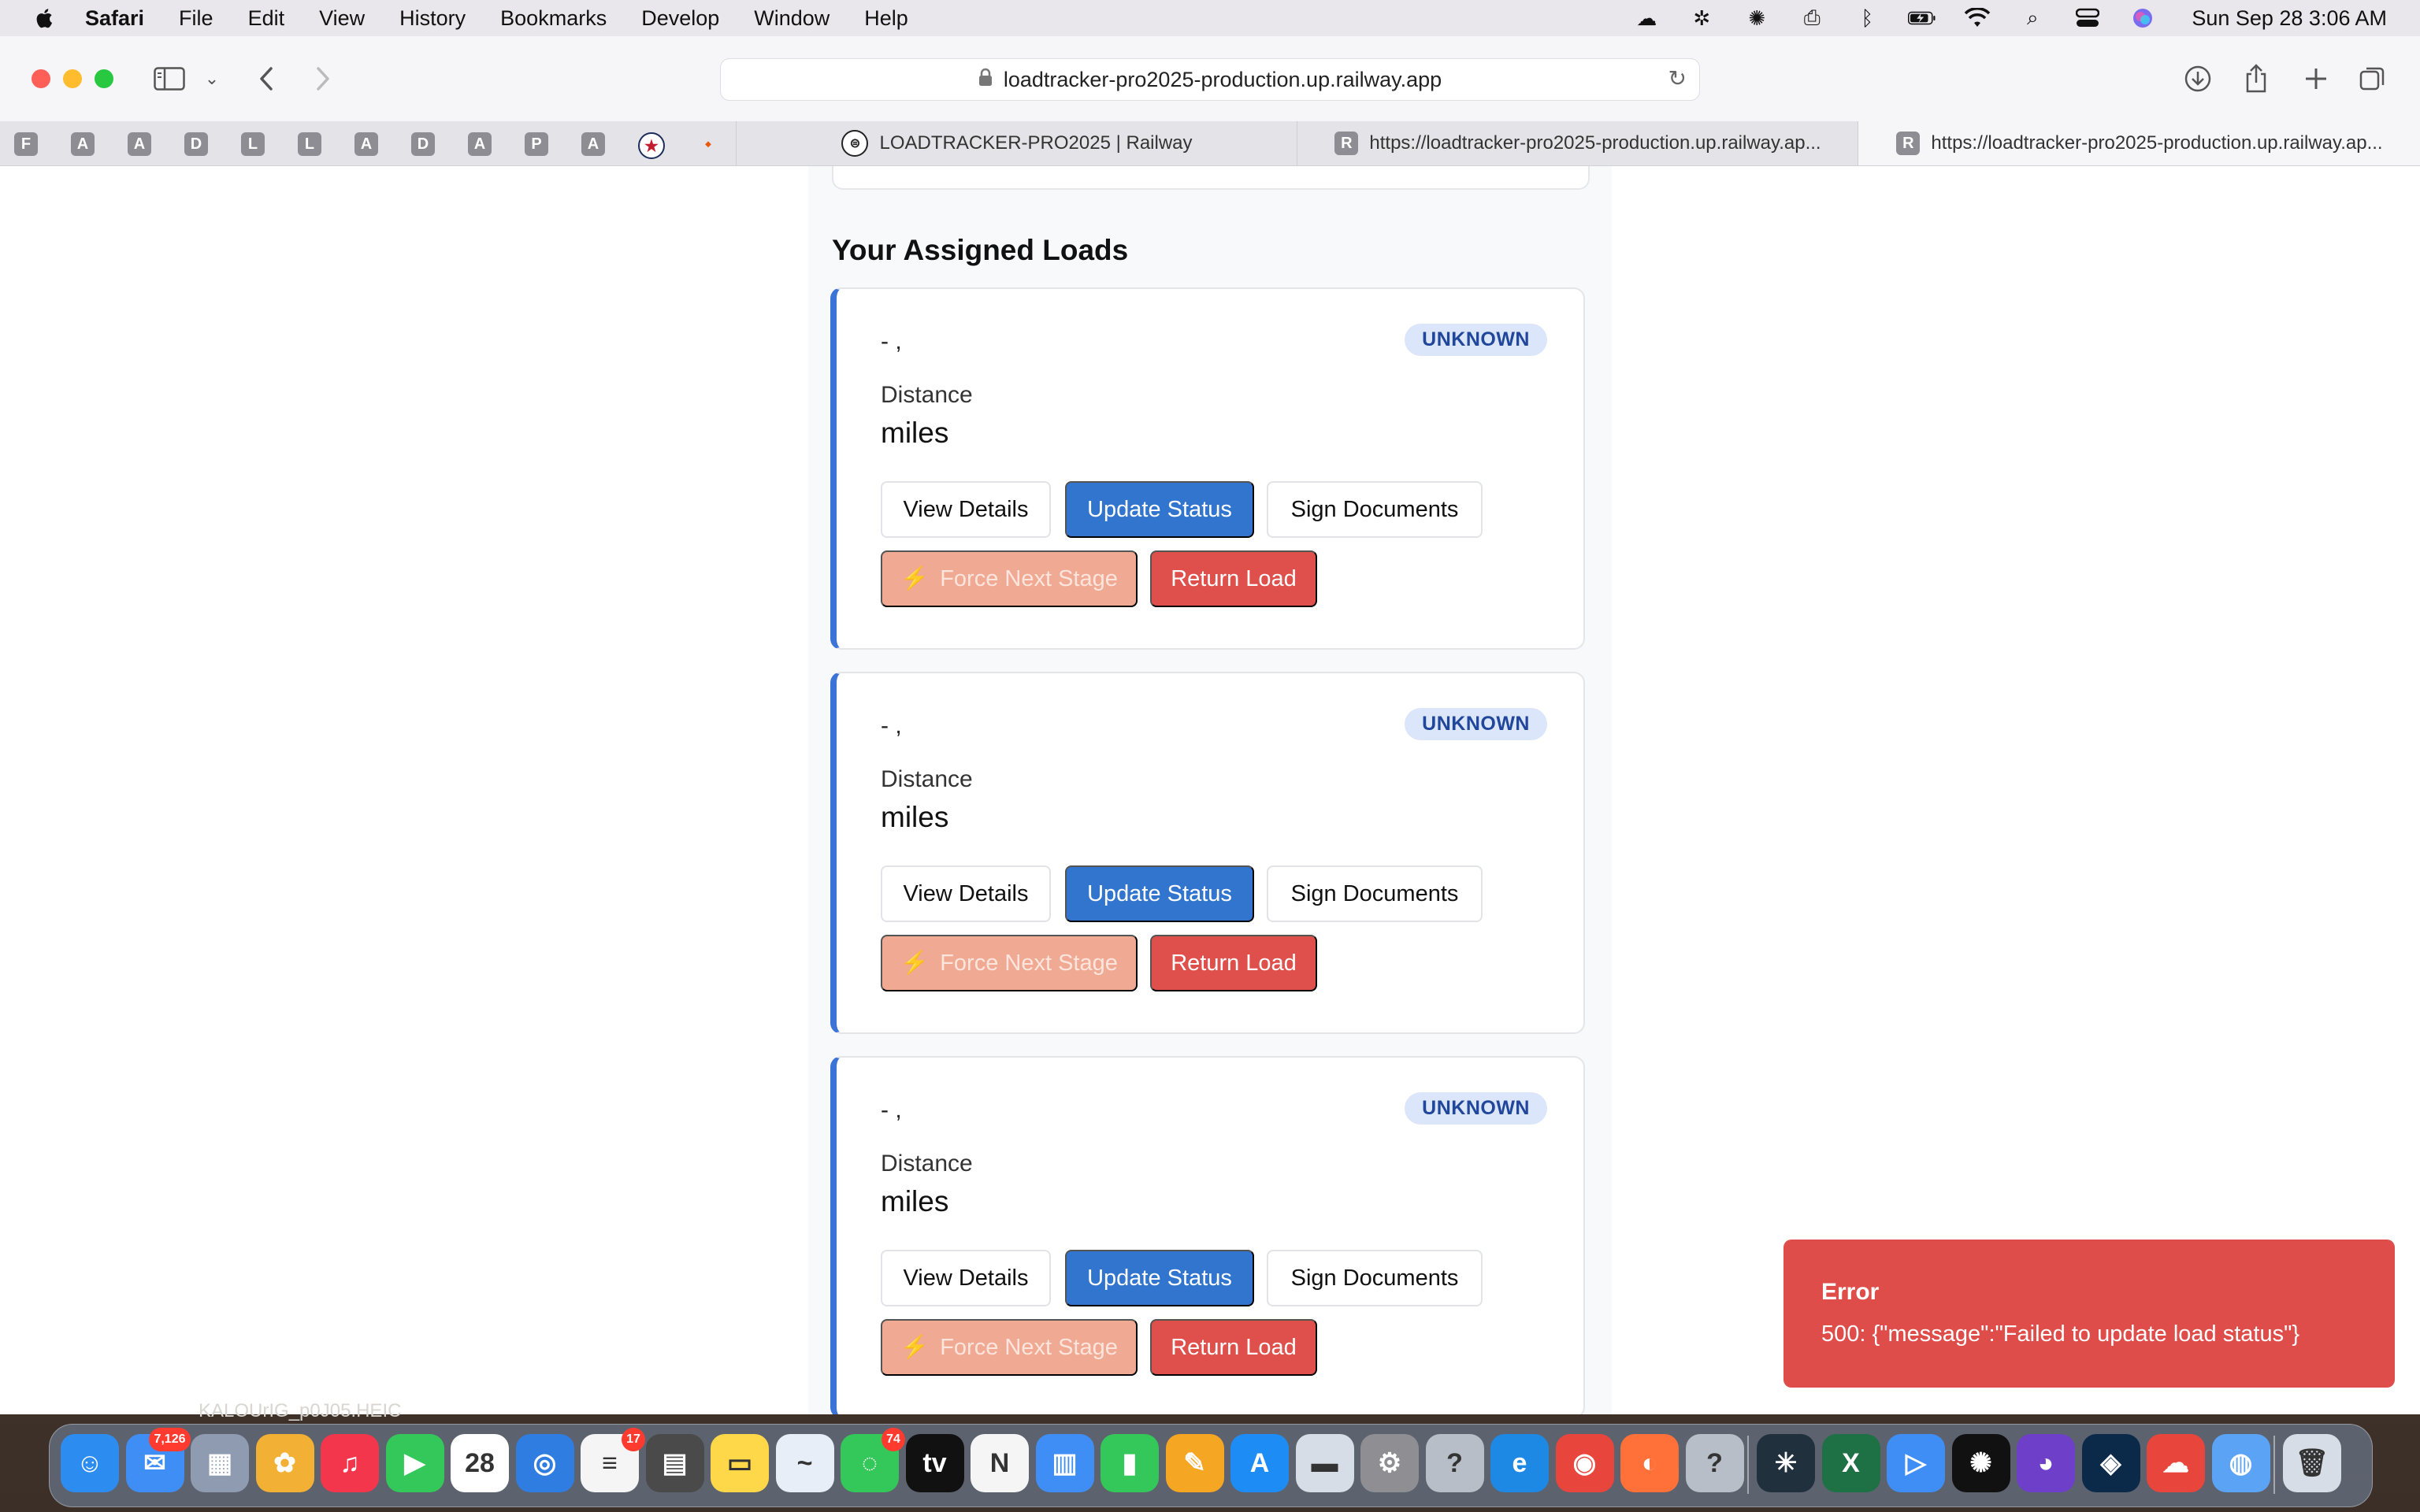 Image resolution: width=2420 pixels, height=1512 pixels. What do you see at coordinates (1786, 1463) in the screenshot?
I see `dock-app-perplexity-icon: ✳` at bounding box center [1786, 1463].